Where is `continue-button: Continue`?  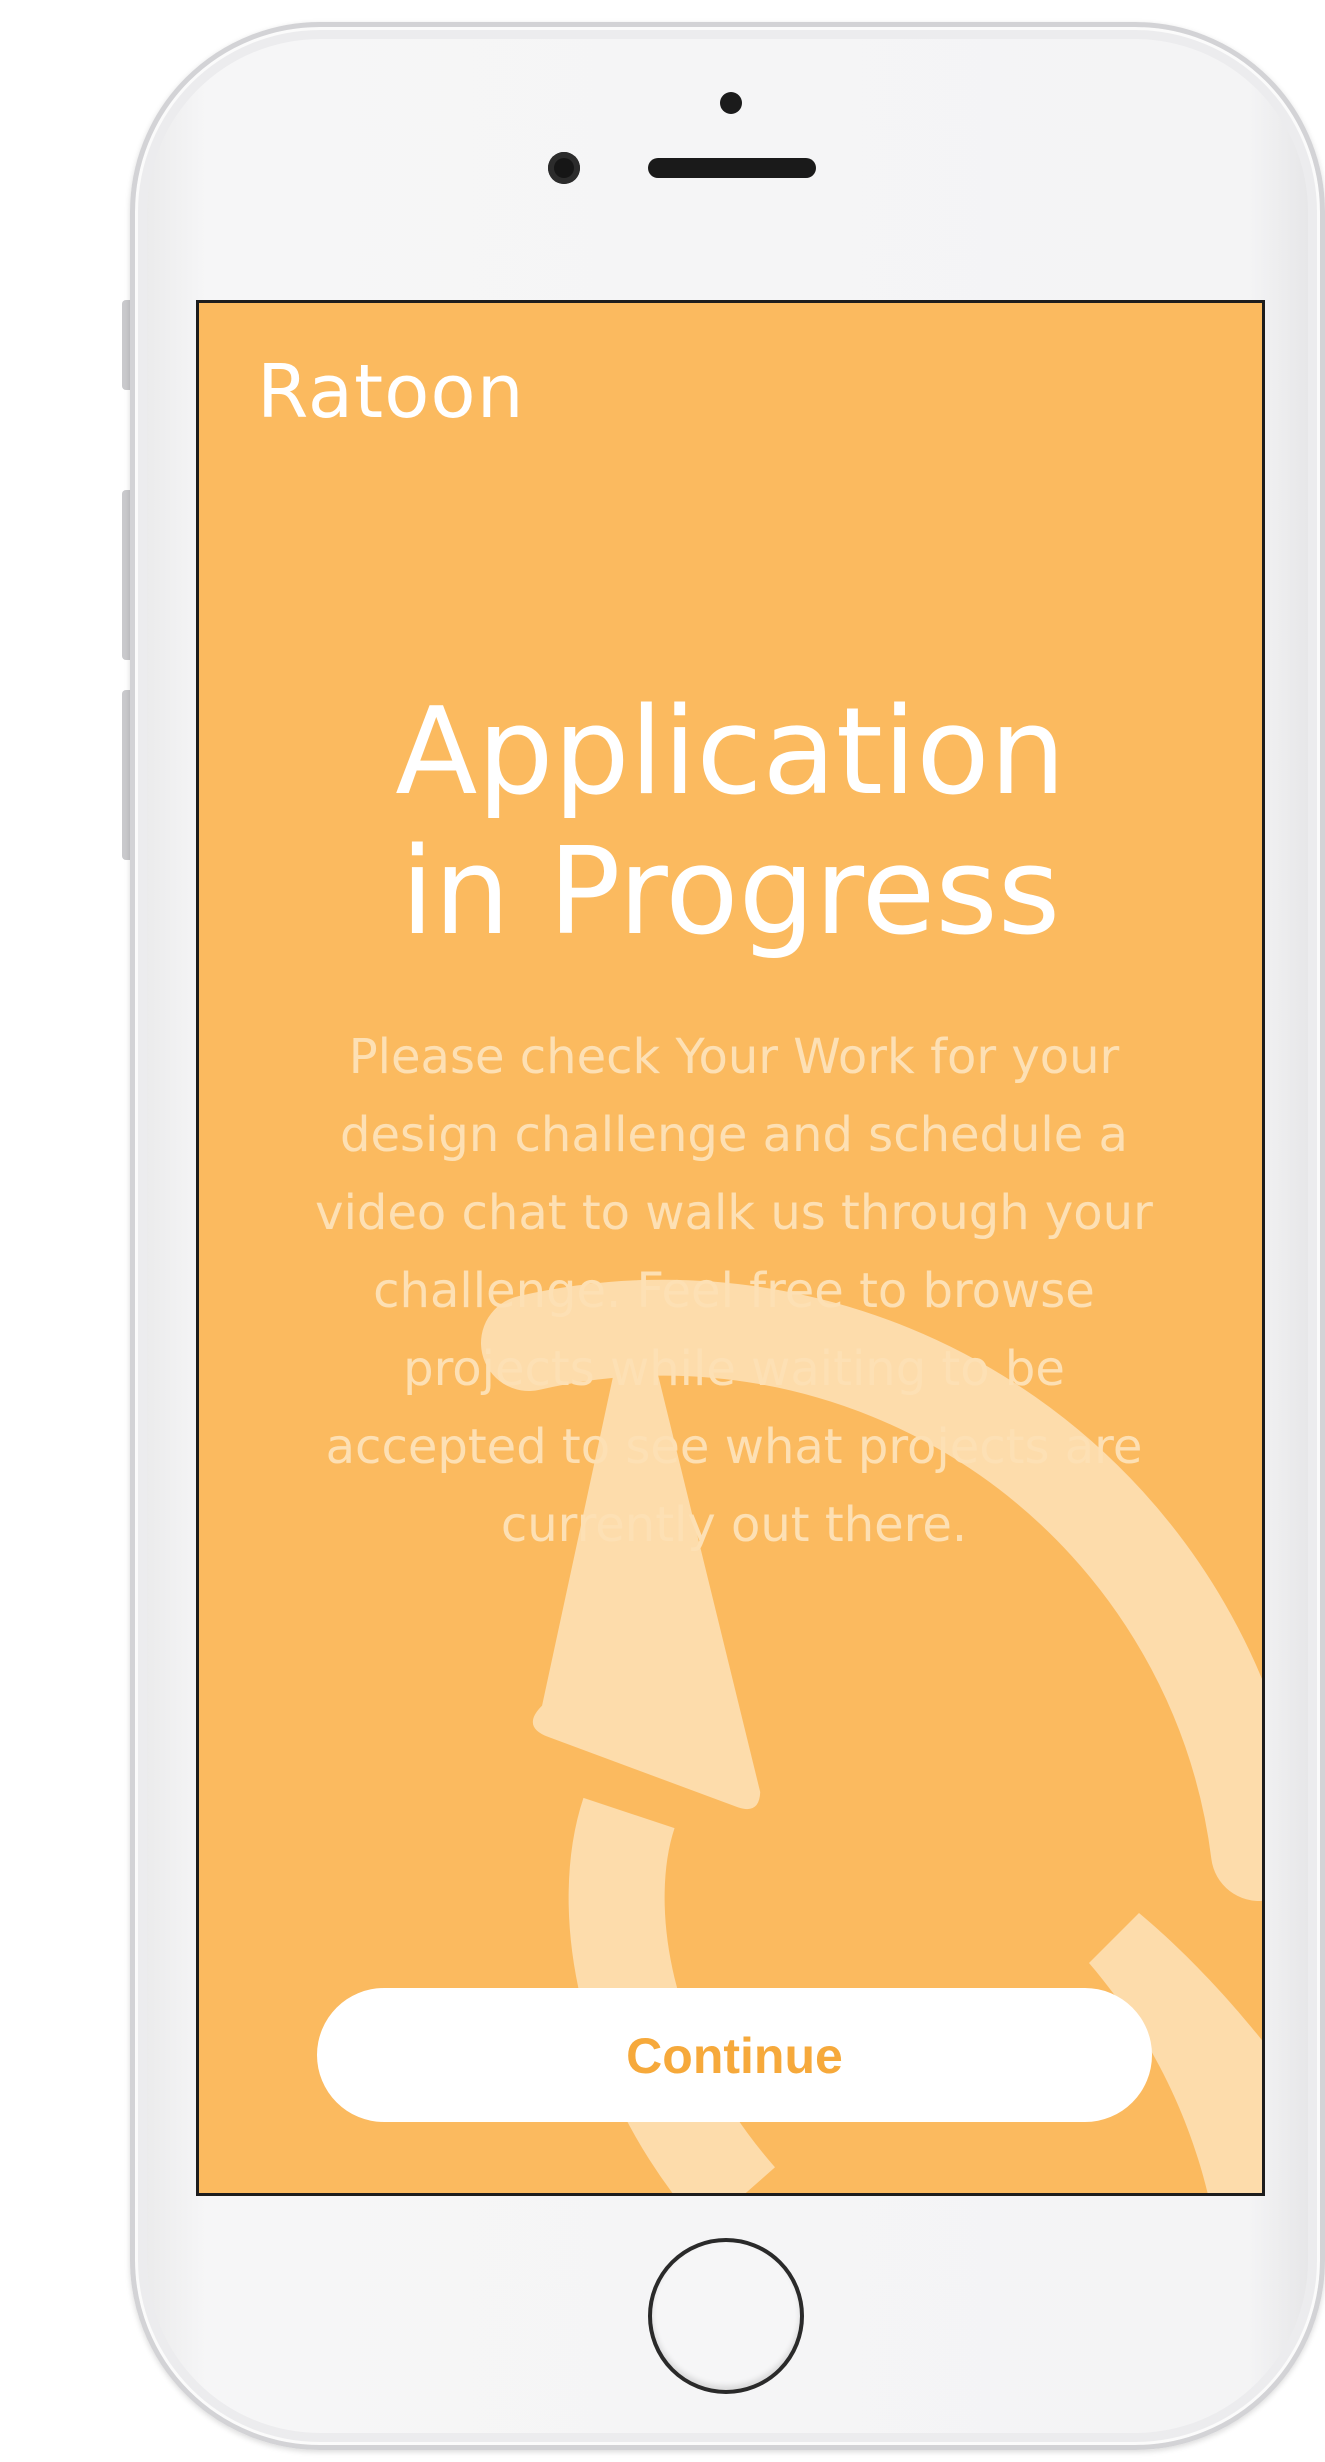
continue-button: Continue is located at coordinates (734, 2055).